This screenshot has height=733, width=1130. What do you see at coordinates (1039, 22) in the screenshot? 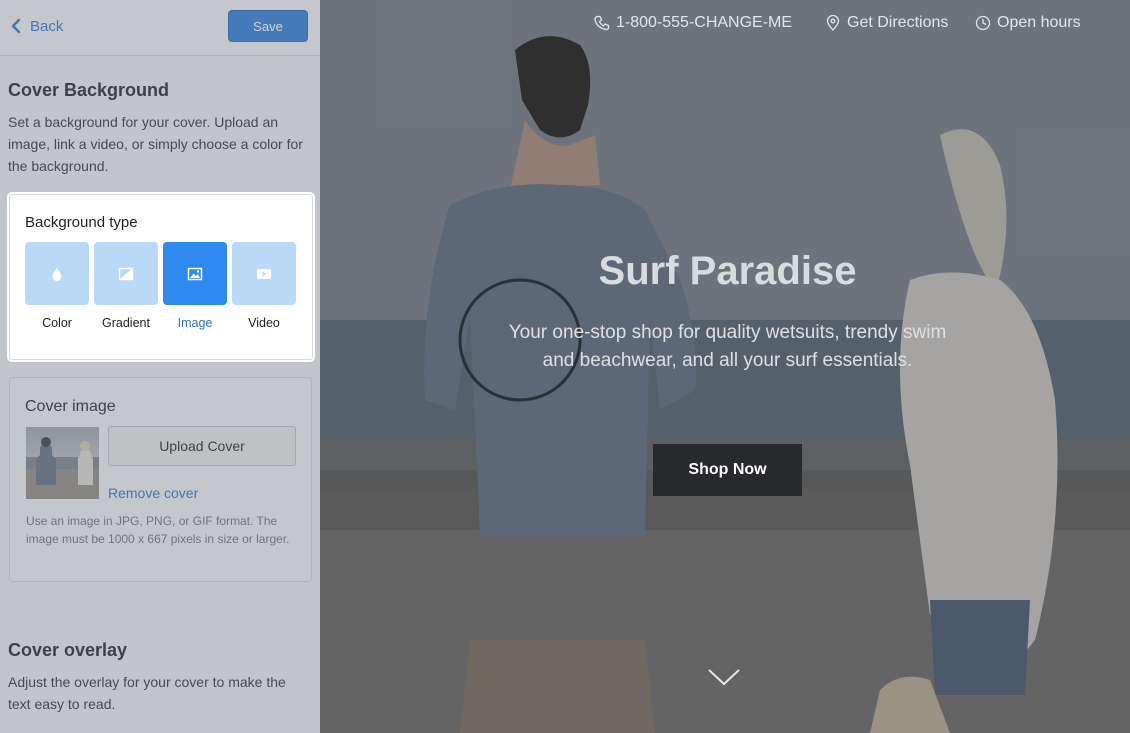
I see `open-hours-text: Open hours` at bounding box center [1039, 22].